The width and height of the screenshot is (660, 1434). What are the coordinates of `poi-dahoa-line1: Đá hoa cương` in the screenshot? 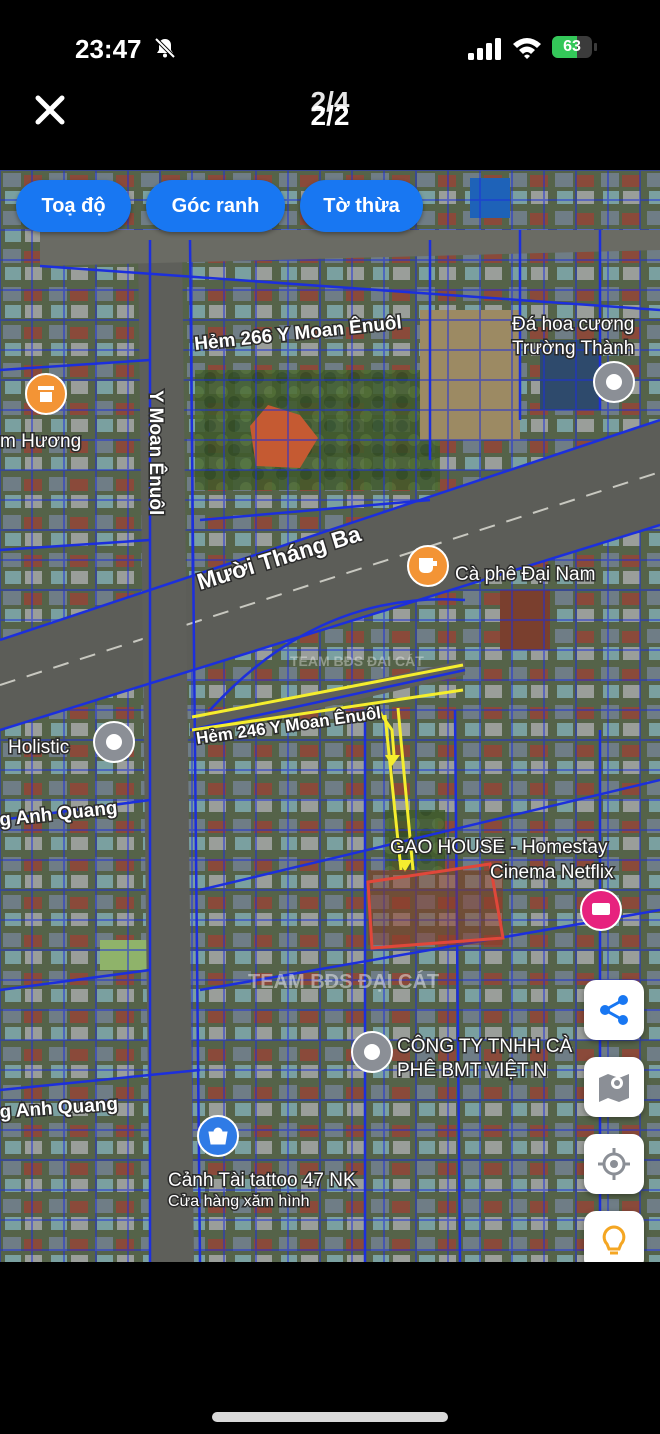 It's located at (573, 324).